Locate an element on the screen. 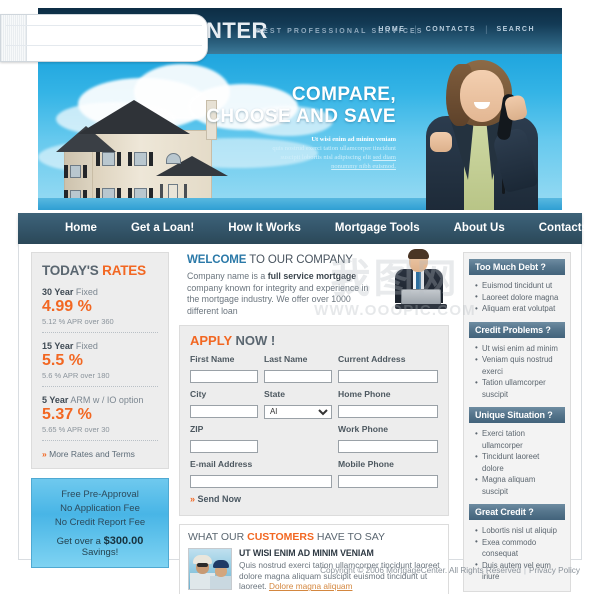 The height and width of the screenshot is (594, 600). mobile-phone-input is located at coordinates (388, 481).